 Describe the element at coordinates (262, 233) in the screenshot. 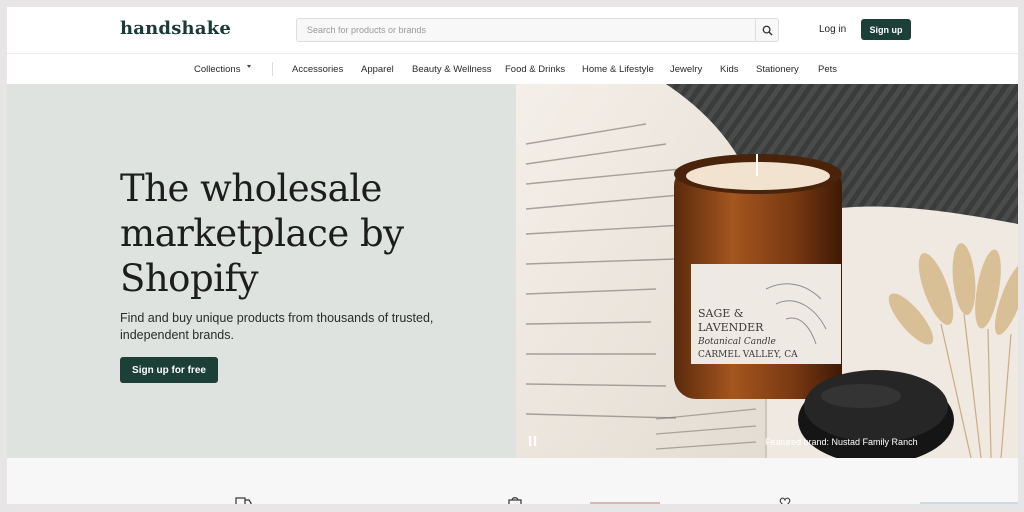

I see `hero-title: The wholesale marketplace by Shopify` at that location.